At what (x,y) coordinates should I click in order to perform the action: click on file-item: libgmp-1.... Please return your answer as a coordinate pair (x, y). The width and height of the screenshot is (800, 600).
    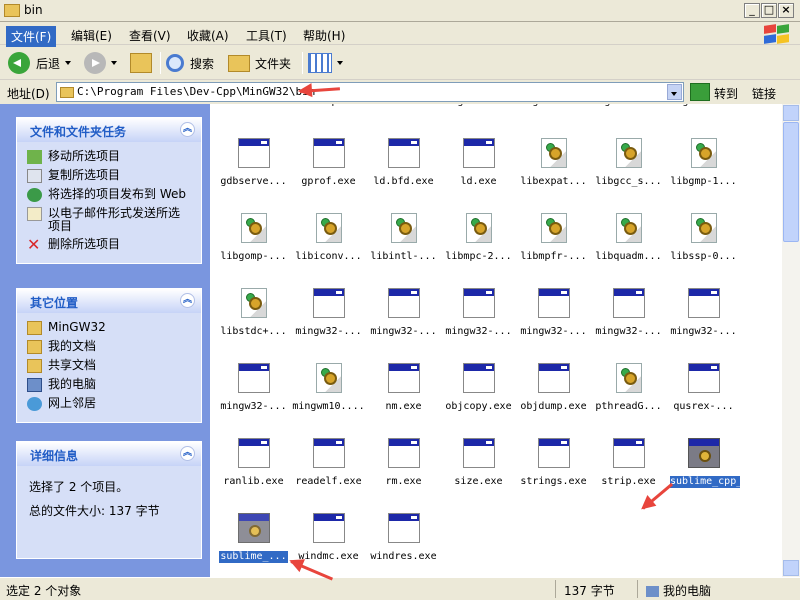
    Looking at the image, I should click on (703, 175).